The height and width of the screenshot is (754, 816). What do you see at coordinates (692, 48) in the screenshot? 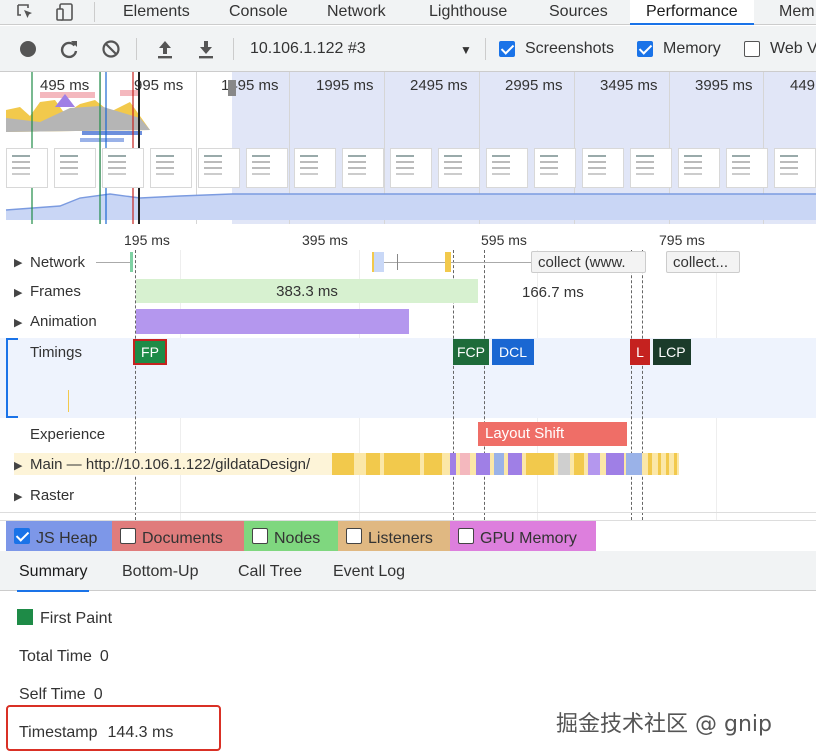
I see `memory-label: Memory` at bounding box center [692, 48].